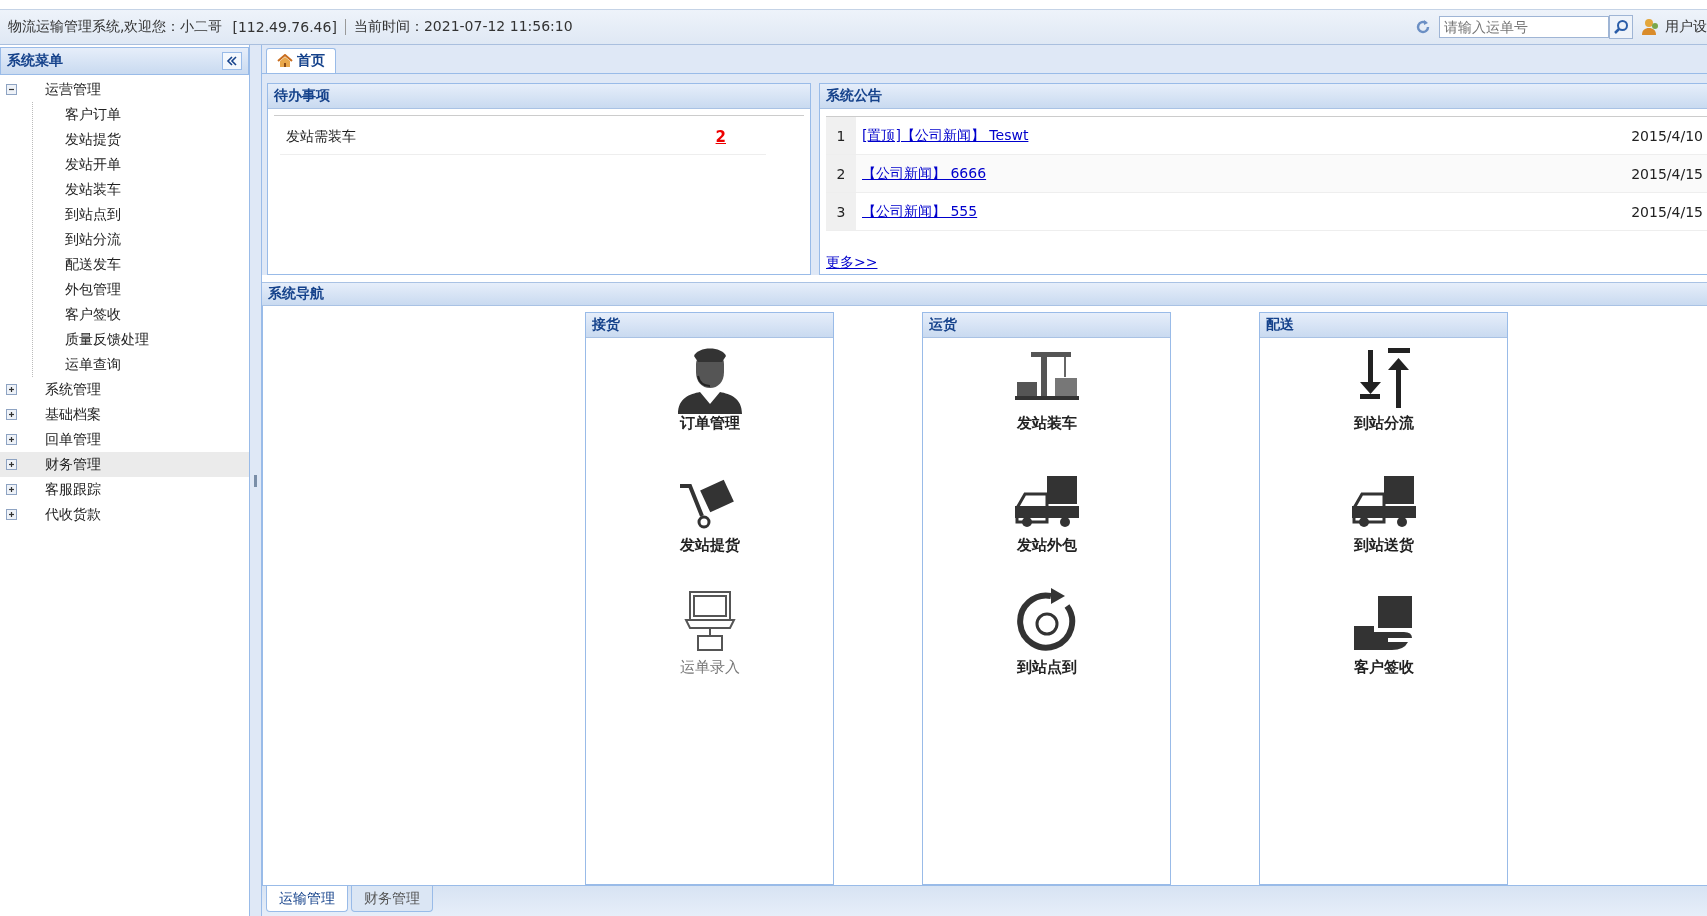 The height and width of the screenshot is (916, 1707). Describe the element at coordinates (943, 325) in the screenshot. I see `column-title: 运货` at that location.